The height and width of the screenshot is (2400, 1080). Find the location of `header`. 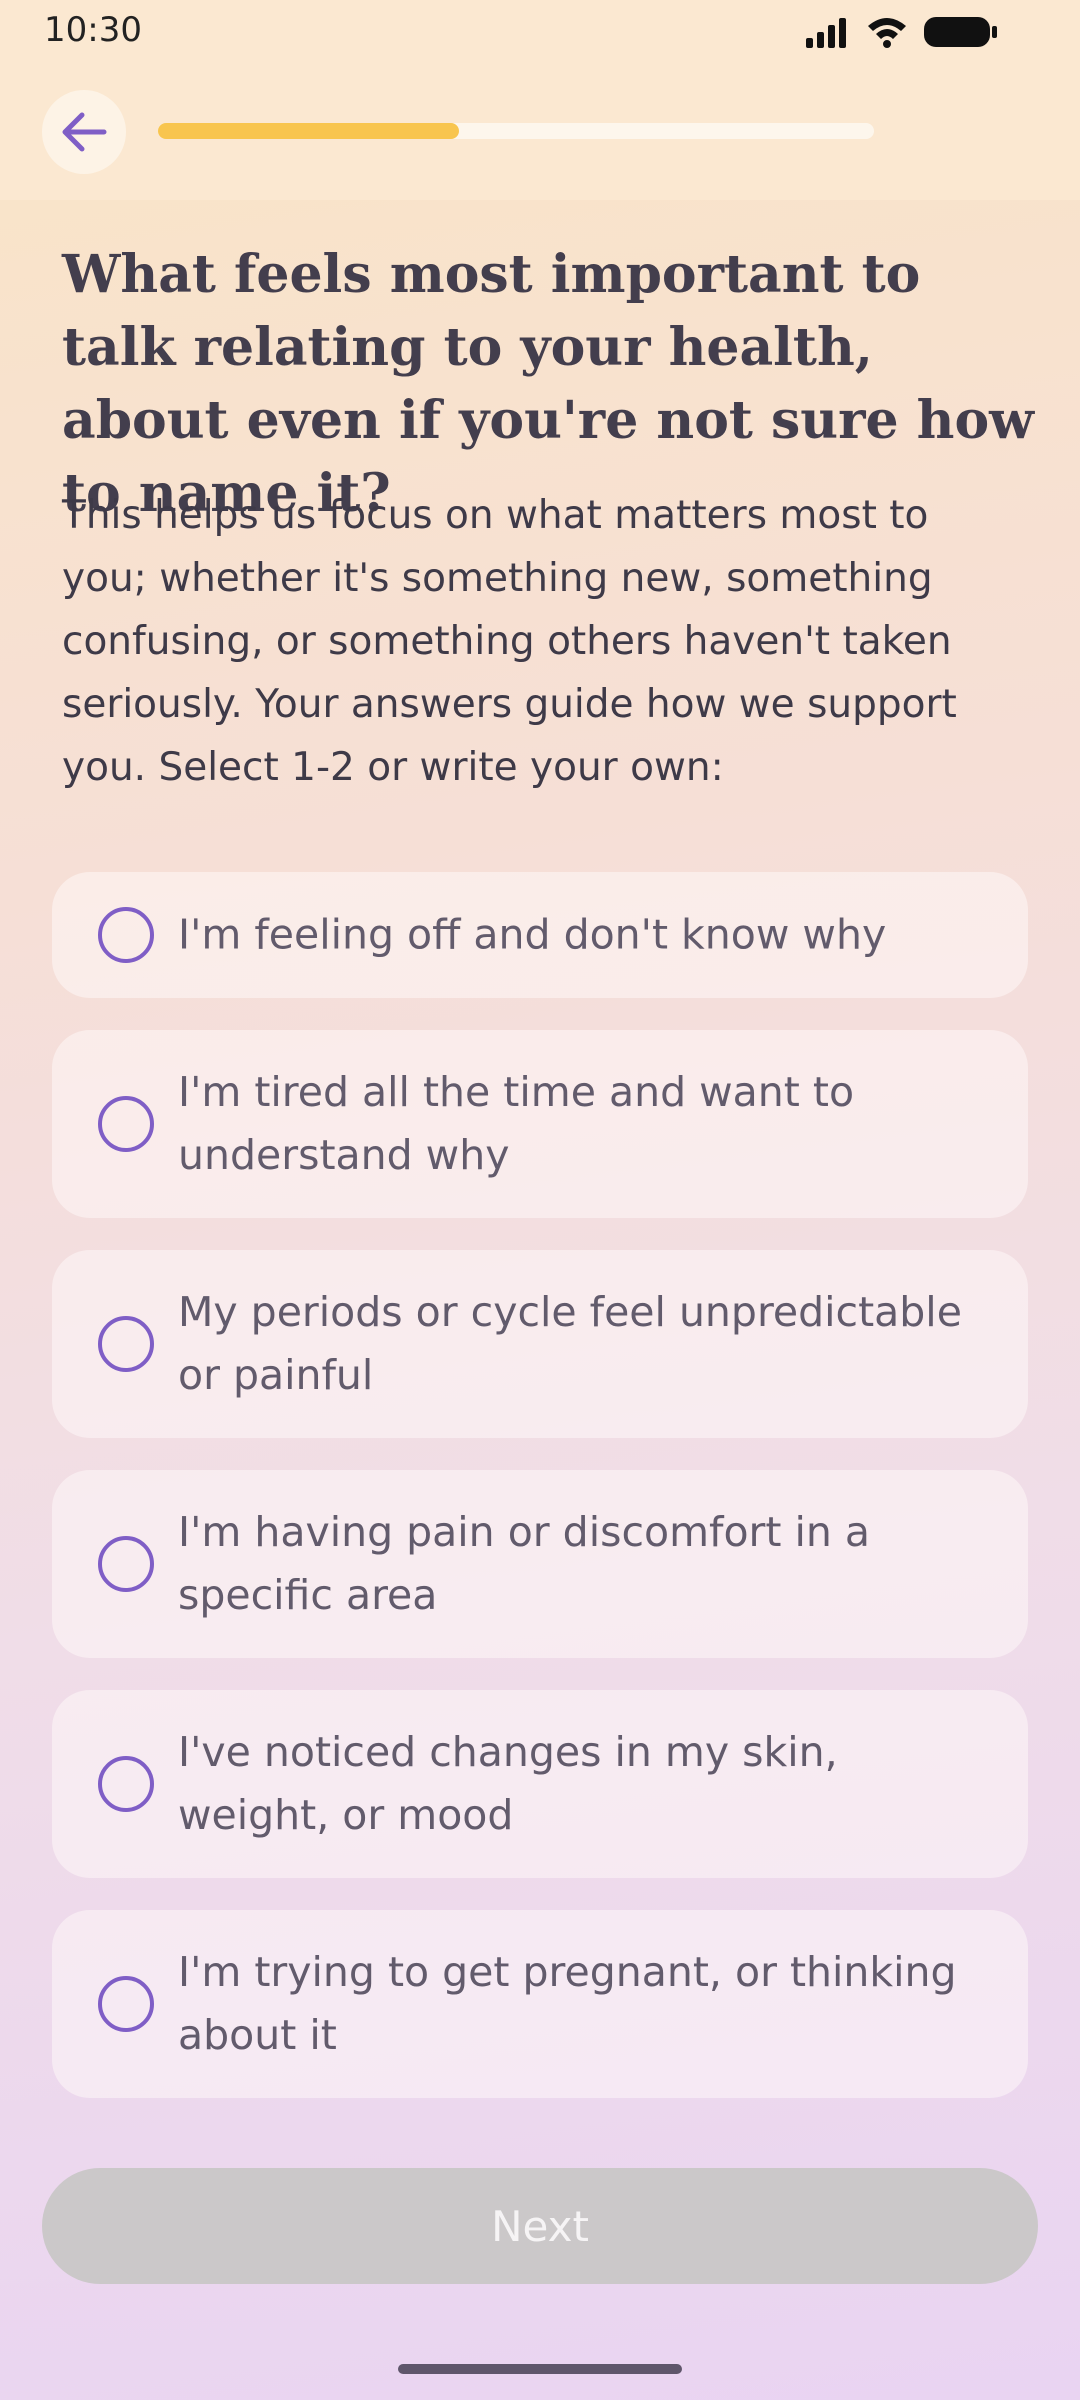

header is located at coordinates (540, 131).